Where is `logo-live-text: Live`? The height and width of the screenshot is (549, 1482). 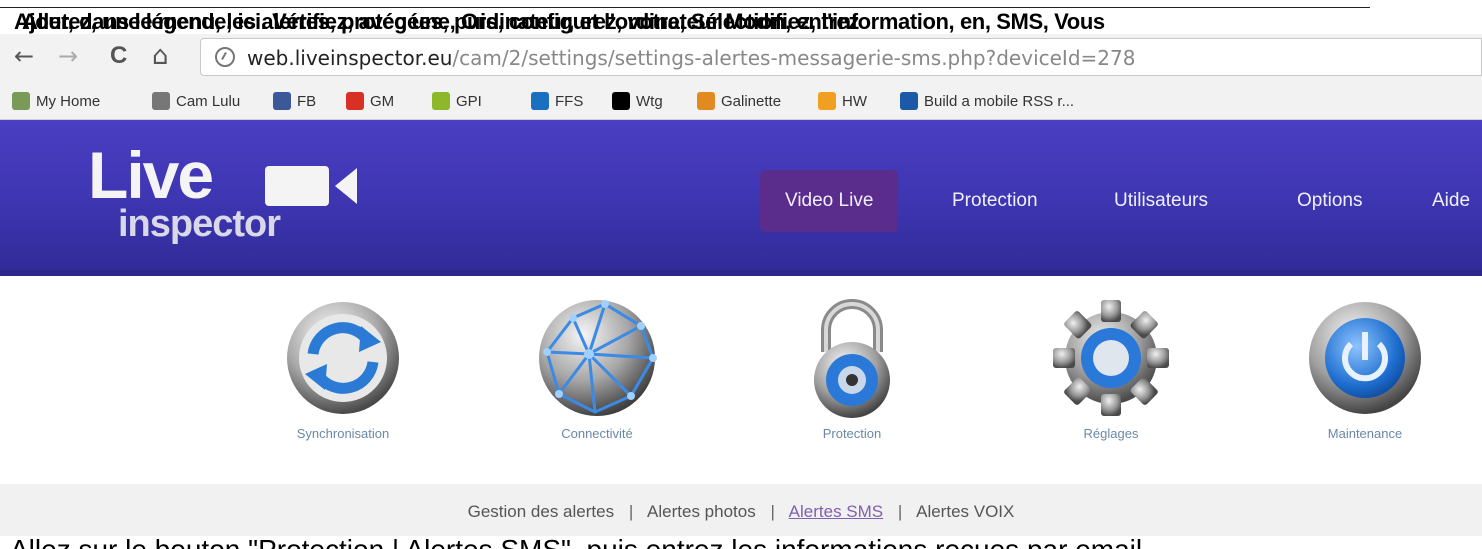 logo-live-text: Live is located at coordinates (151, 175).